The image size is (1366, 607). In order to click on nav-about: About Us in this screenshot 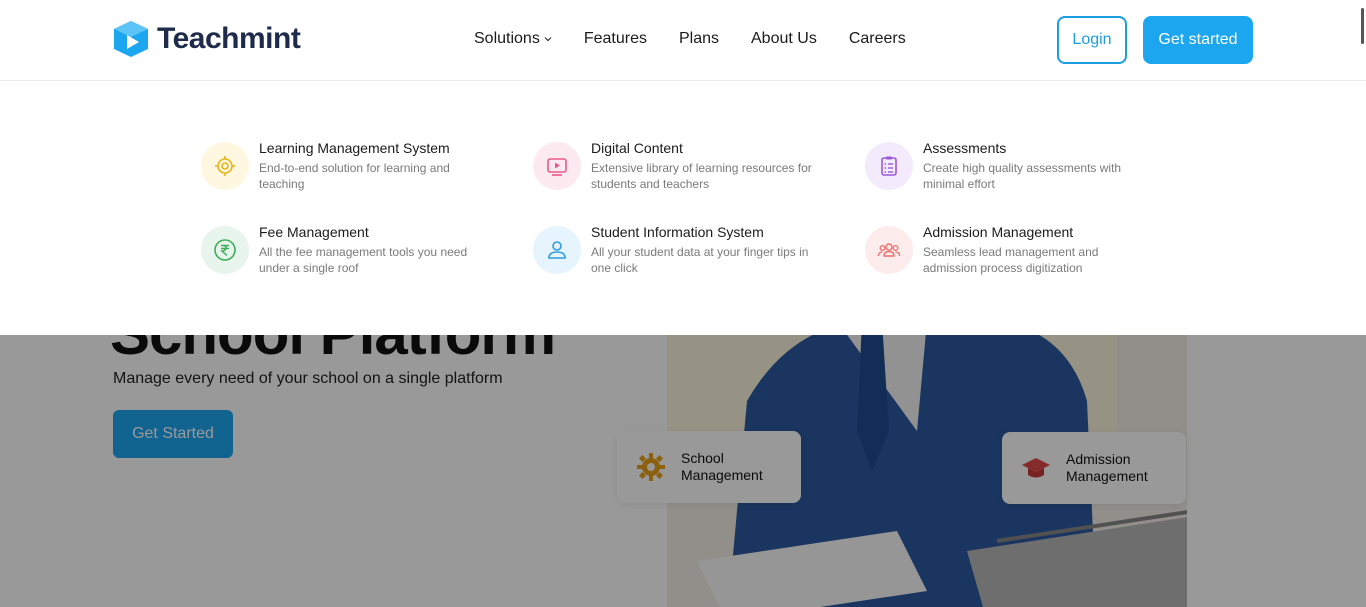, I will do `click(784, 39)`.